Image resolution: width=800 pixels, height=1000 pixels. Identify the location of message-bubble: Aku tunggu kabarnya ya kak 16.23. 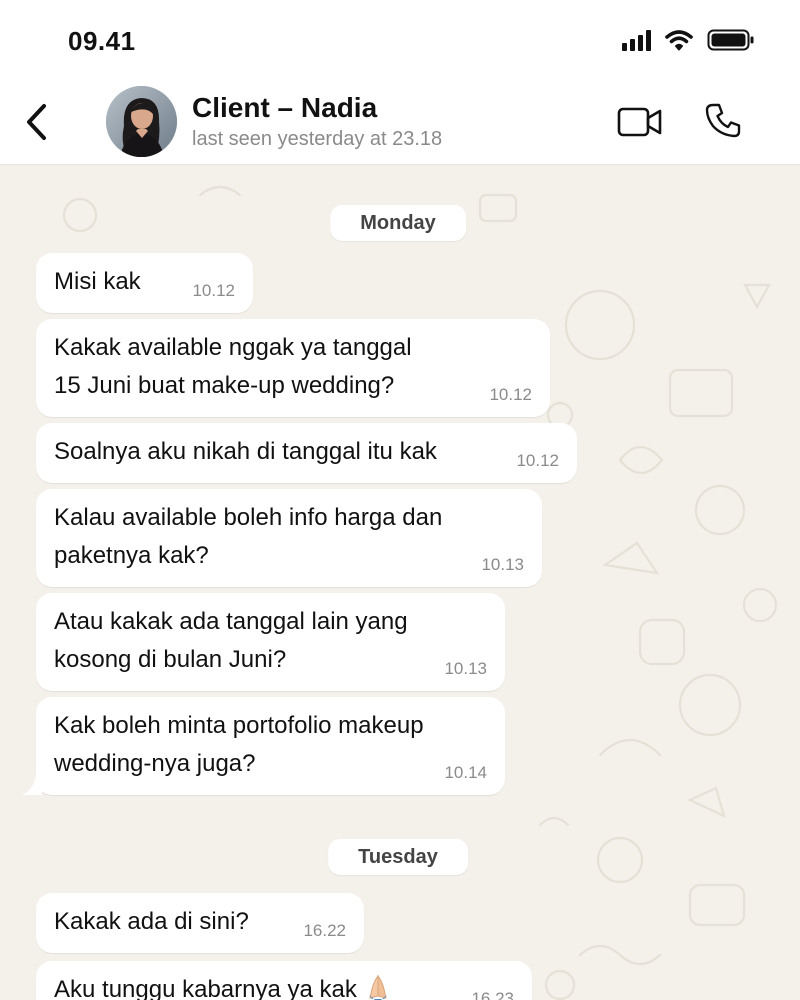
(284, 980).